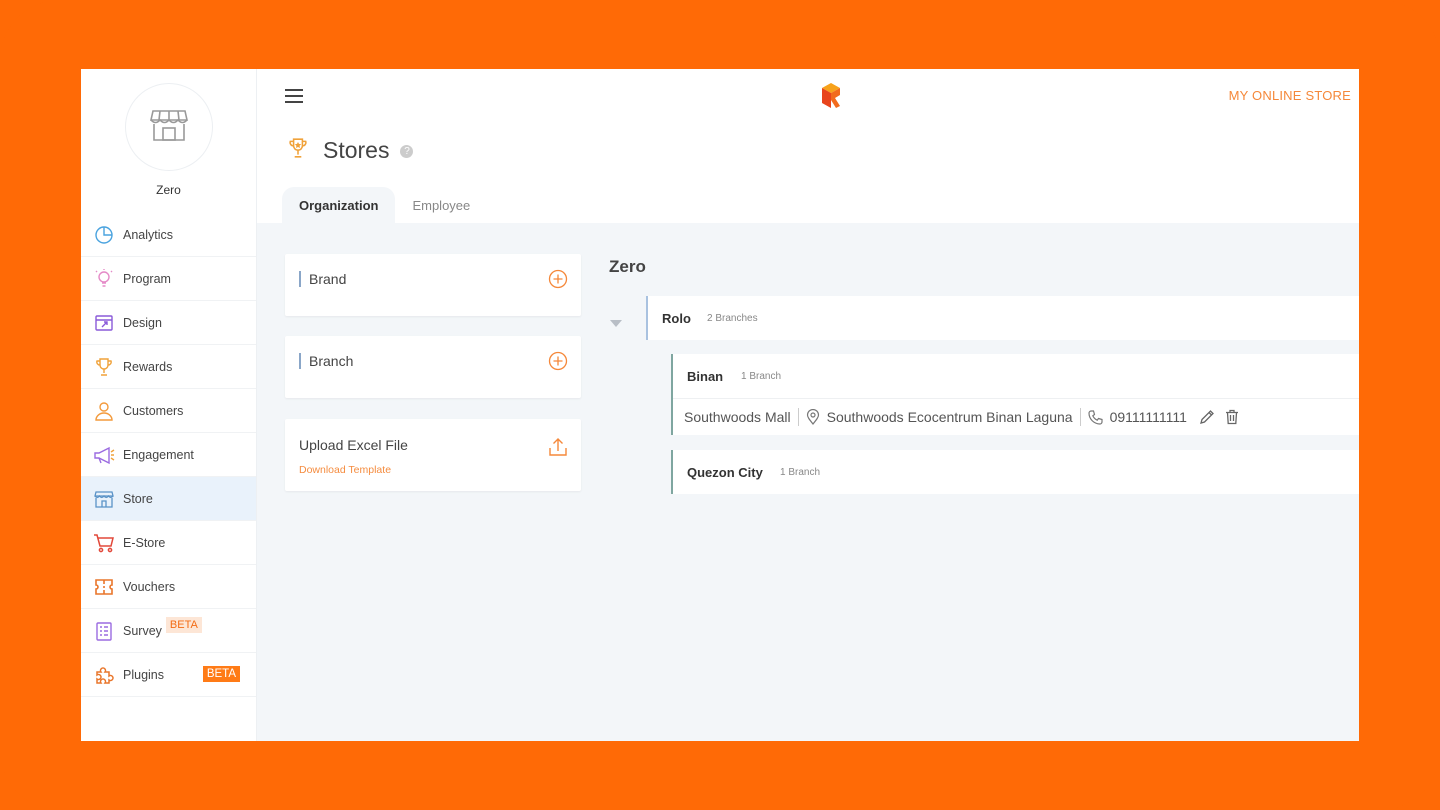 Image resolution: width=1440 pixels, height=810 pixels. What do you see at coordinates (433, 285) in the screenshot?
I see `brand-card: Brand` at bounding box center [433, 285].